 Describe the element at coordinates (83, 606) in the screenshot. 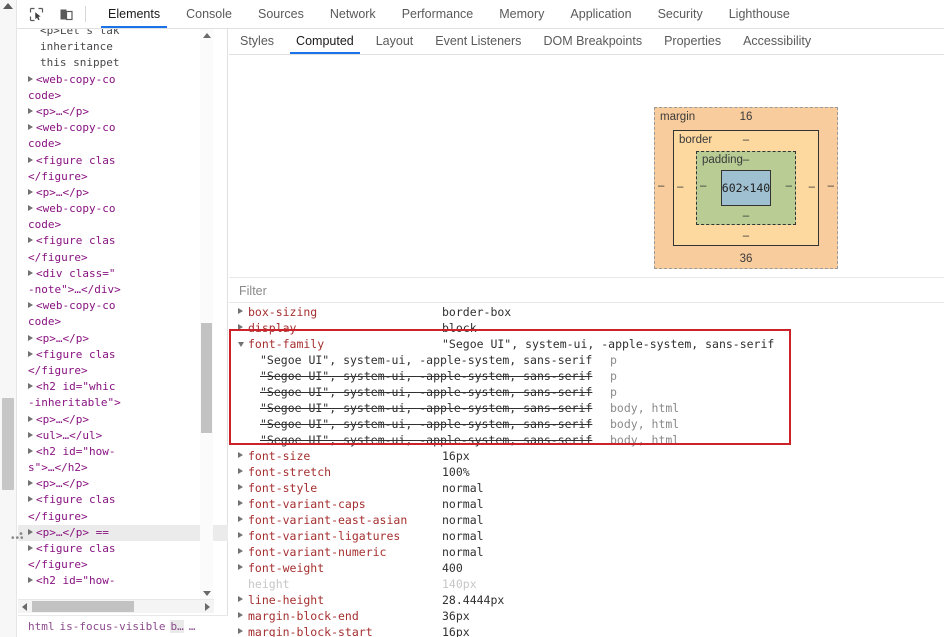

I see `dom-tree-hscroll-thumb` at that location.